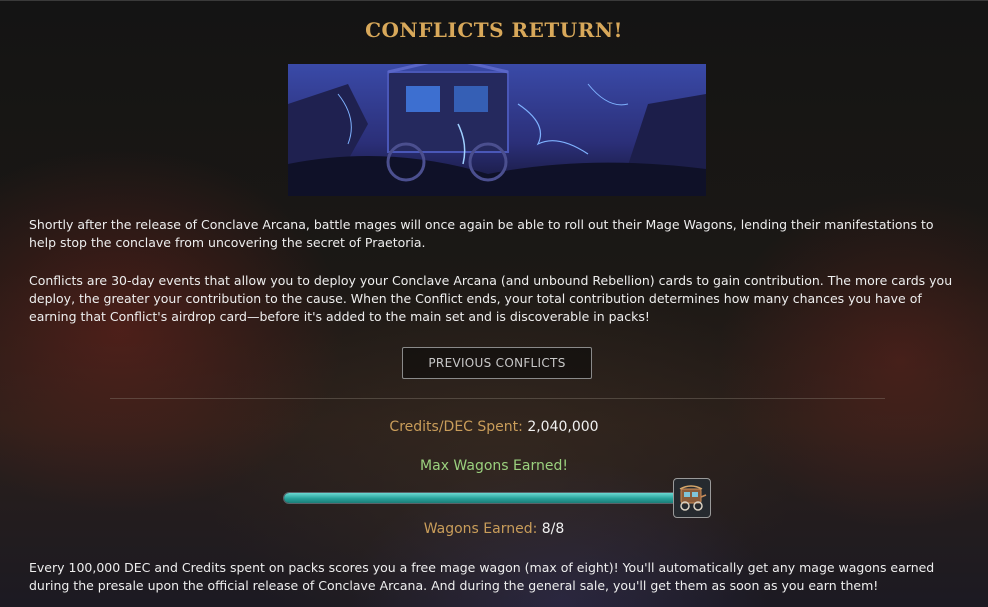 This screenshot has height=607, width=988. I want to click on spent-value: 2,040,000, so click(563, 427).